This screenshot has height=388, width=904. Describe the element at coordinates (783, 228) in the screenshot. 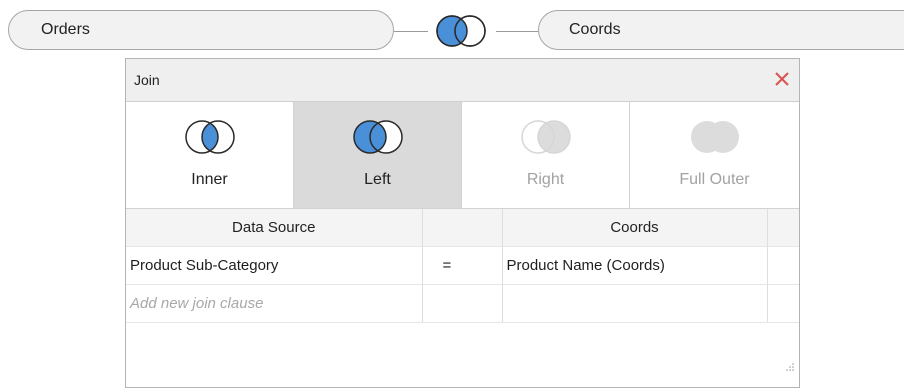

I see `column-header-extra` at that location.